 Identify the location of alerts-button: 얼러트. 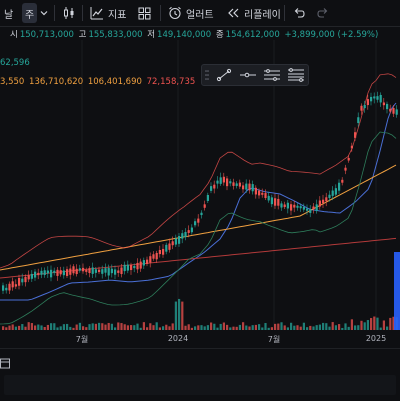
(191, 13).